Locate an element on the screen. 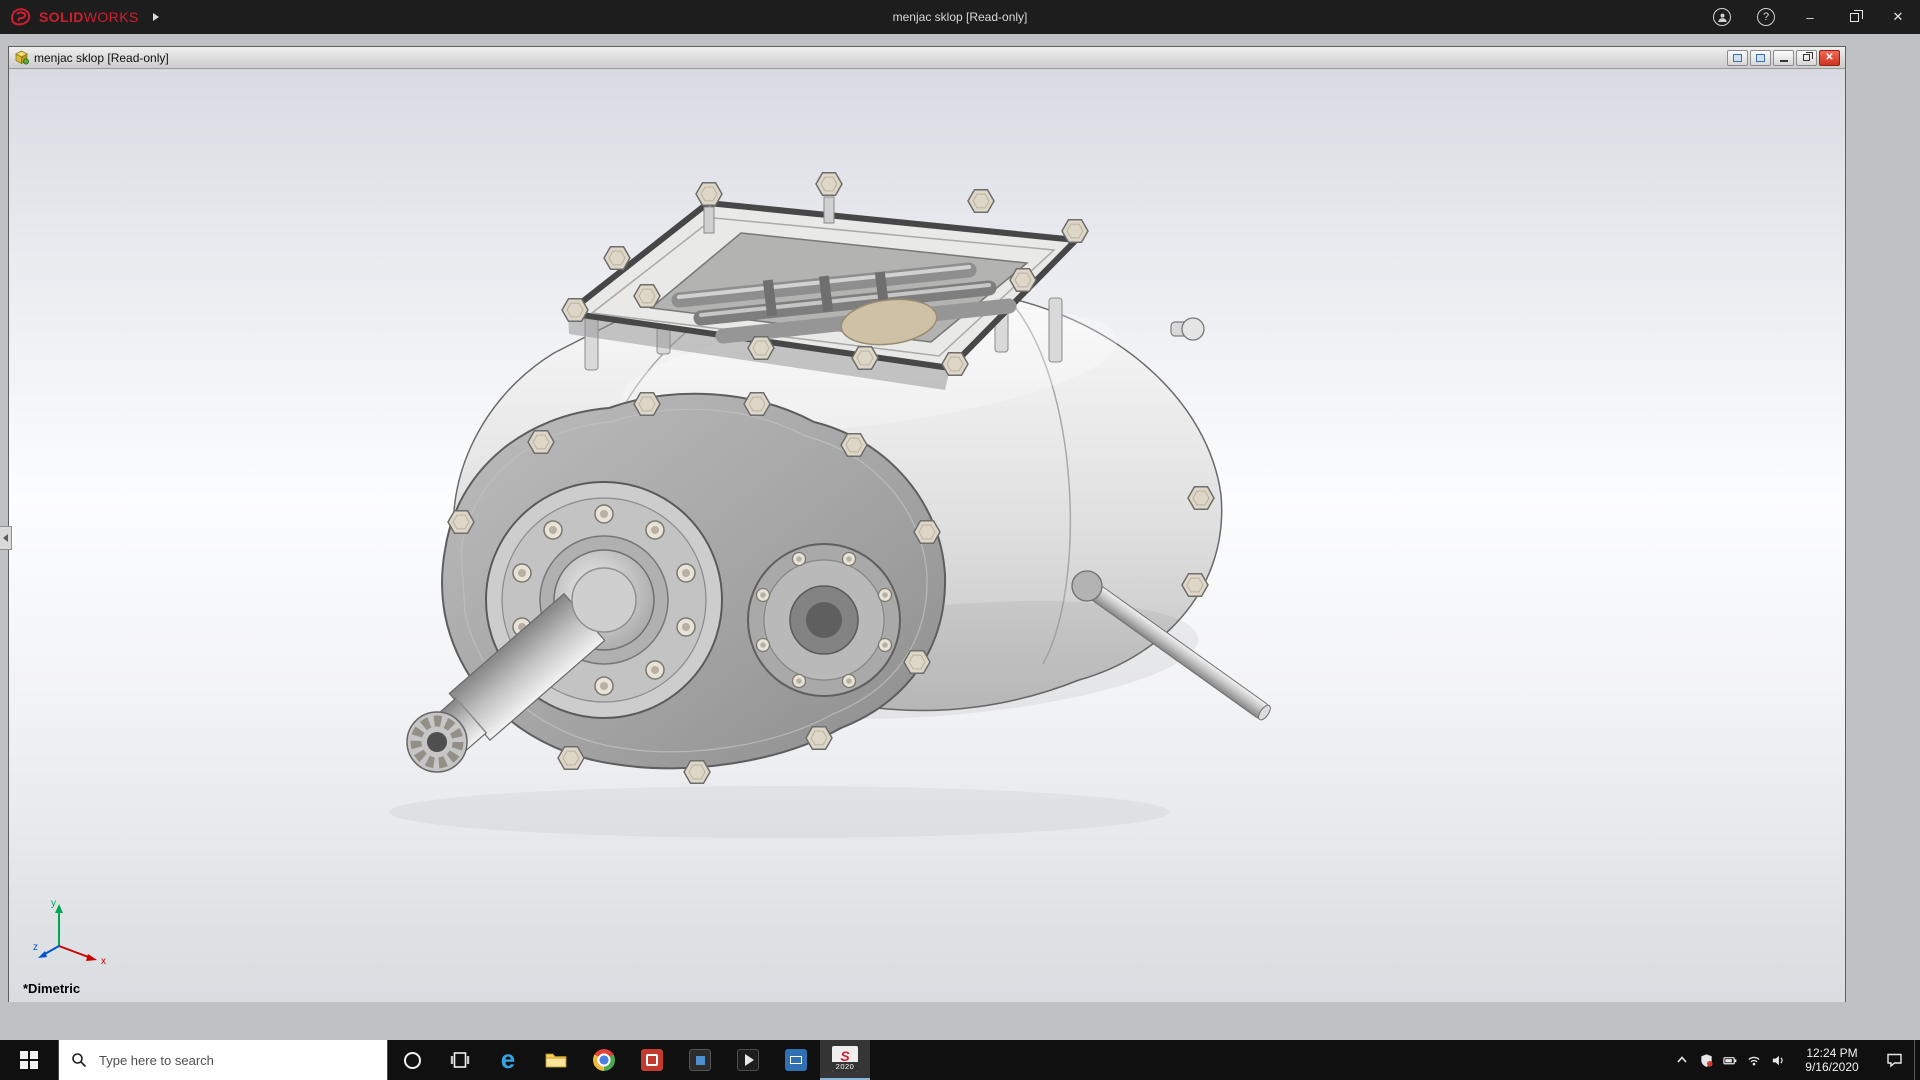 The height and width of the screenshot is (1080, 1920). output-cover is located at coordinates (824, 620).